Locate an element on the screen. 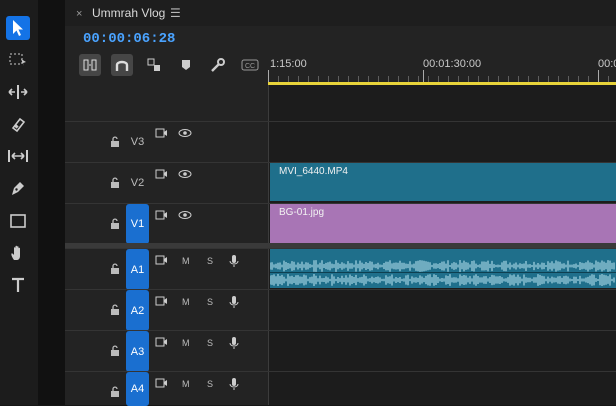 The image size is (616, 406). type-tool-icon is located at coordinates (18, 284).